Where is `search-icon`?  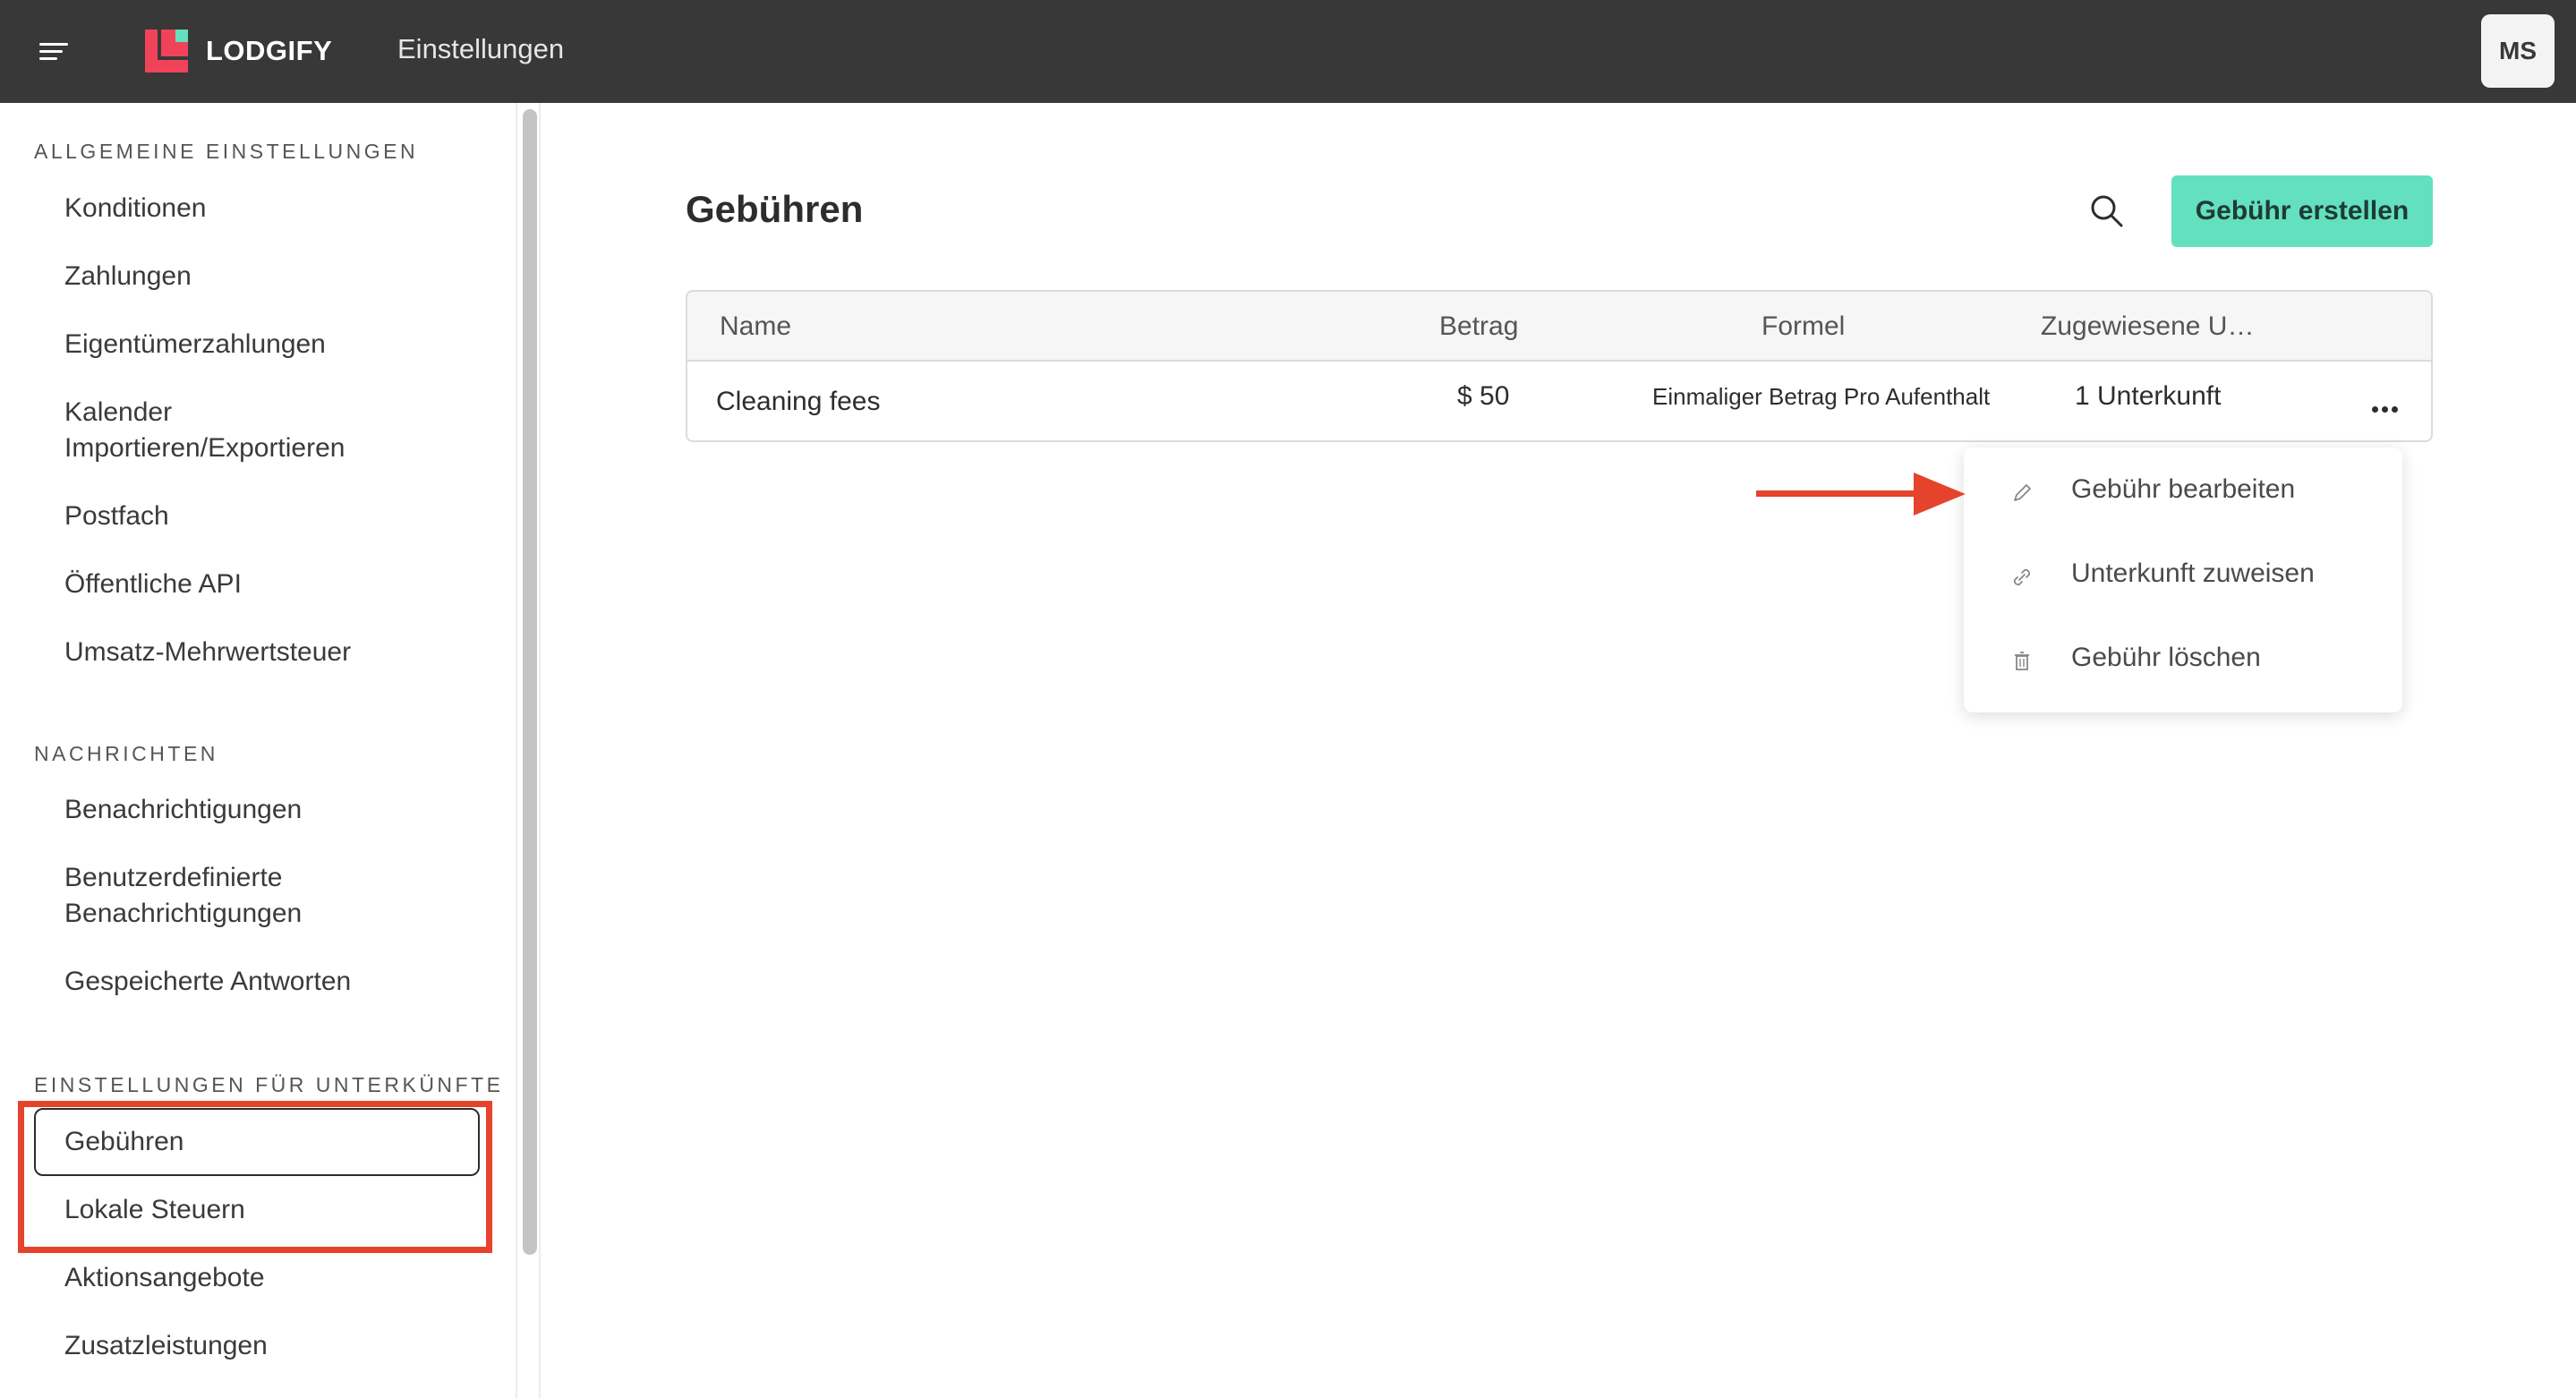
search-icon is located at coordinates (2107, 212).